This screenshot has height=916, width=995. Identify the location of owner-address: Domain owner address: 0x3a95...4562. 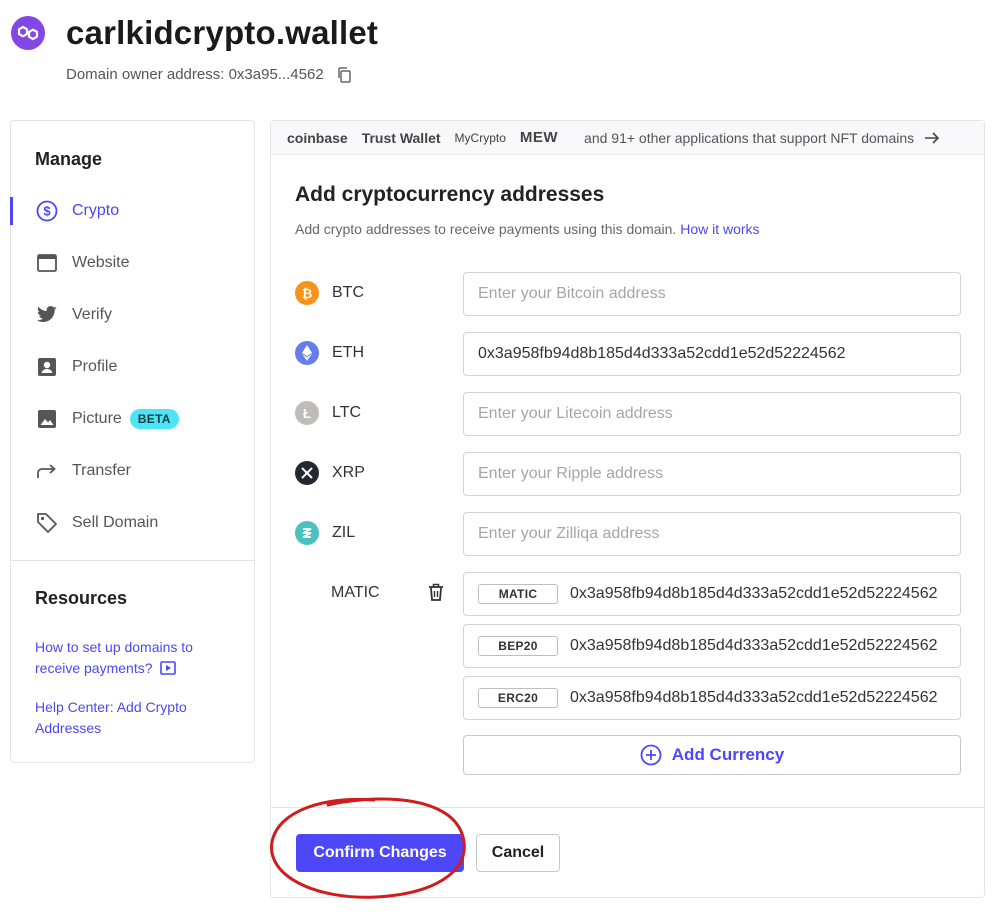
(208, 74).